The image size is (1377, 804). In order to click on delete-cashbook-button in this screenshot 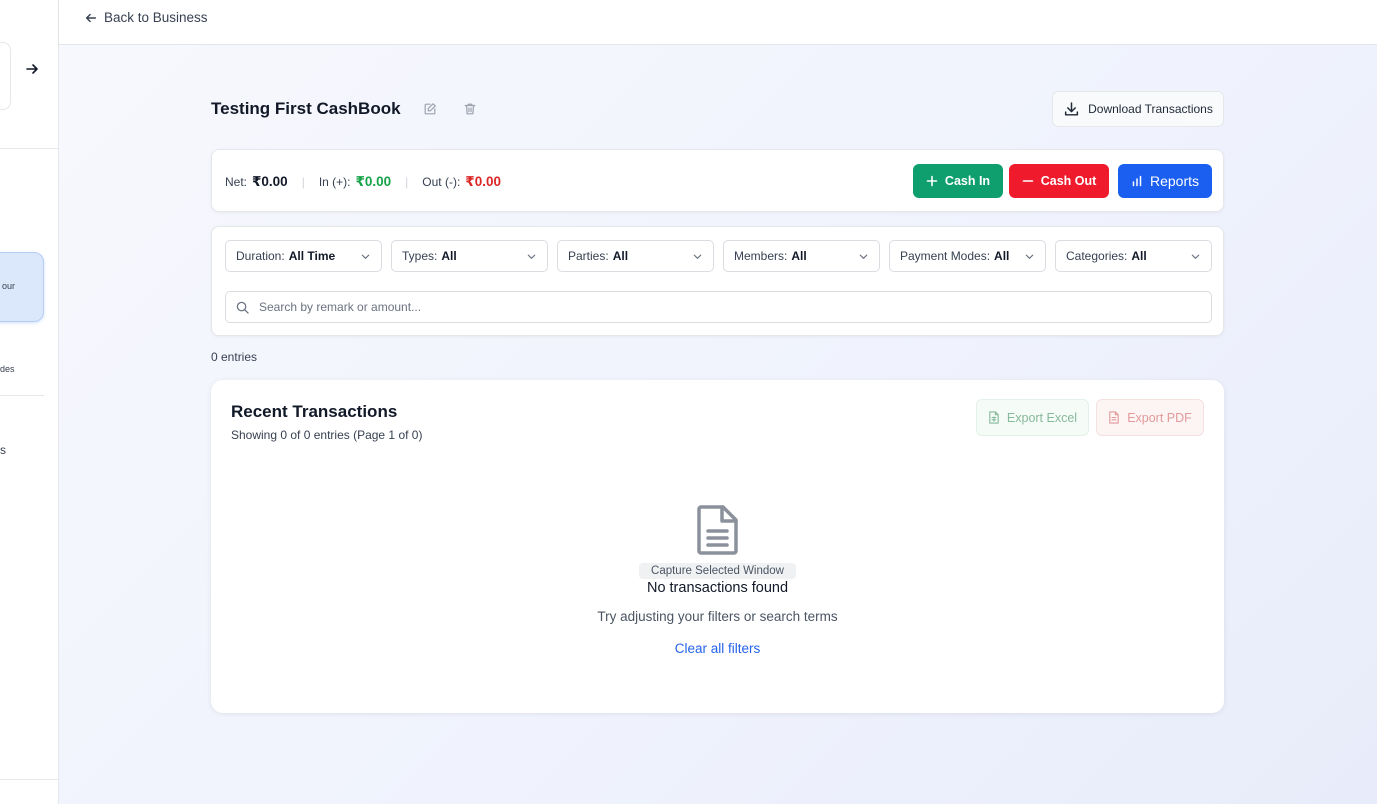, I will do `click(470, 109)`.